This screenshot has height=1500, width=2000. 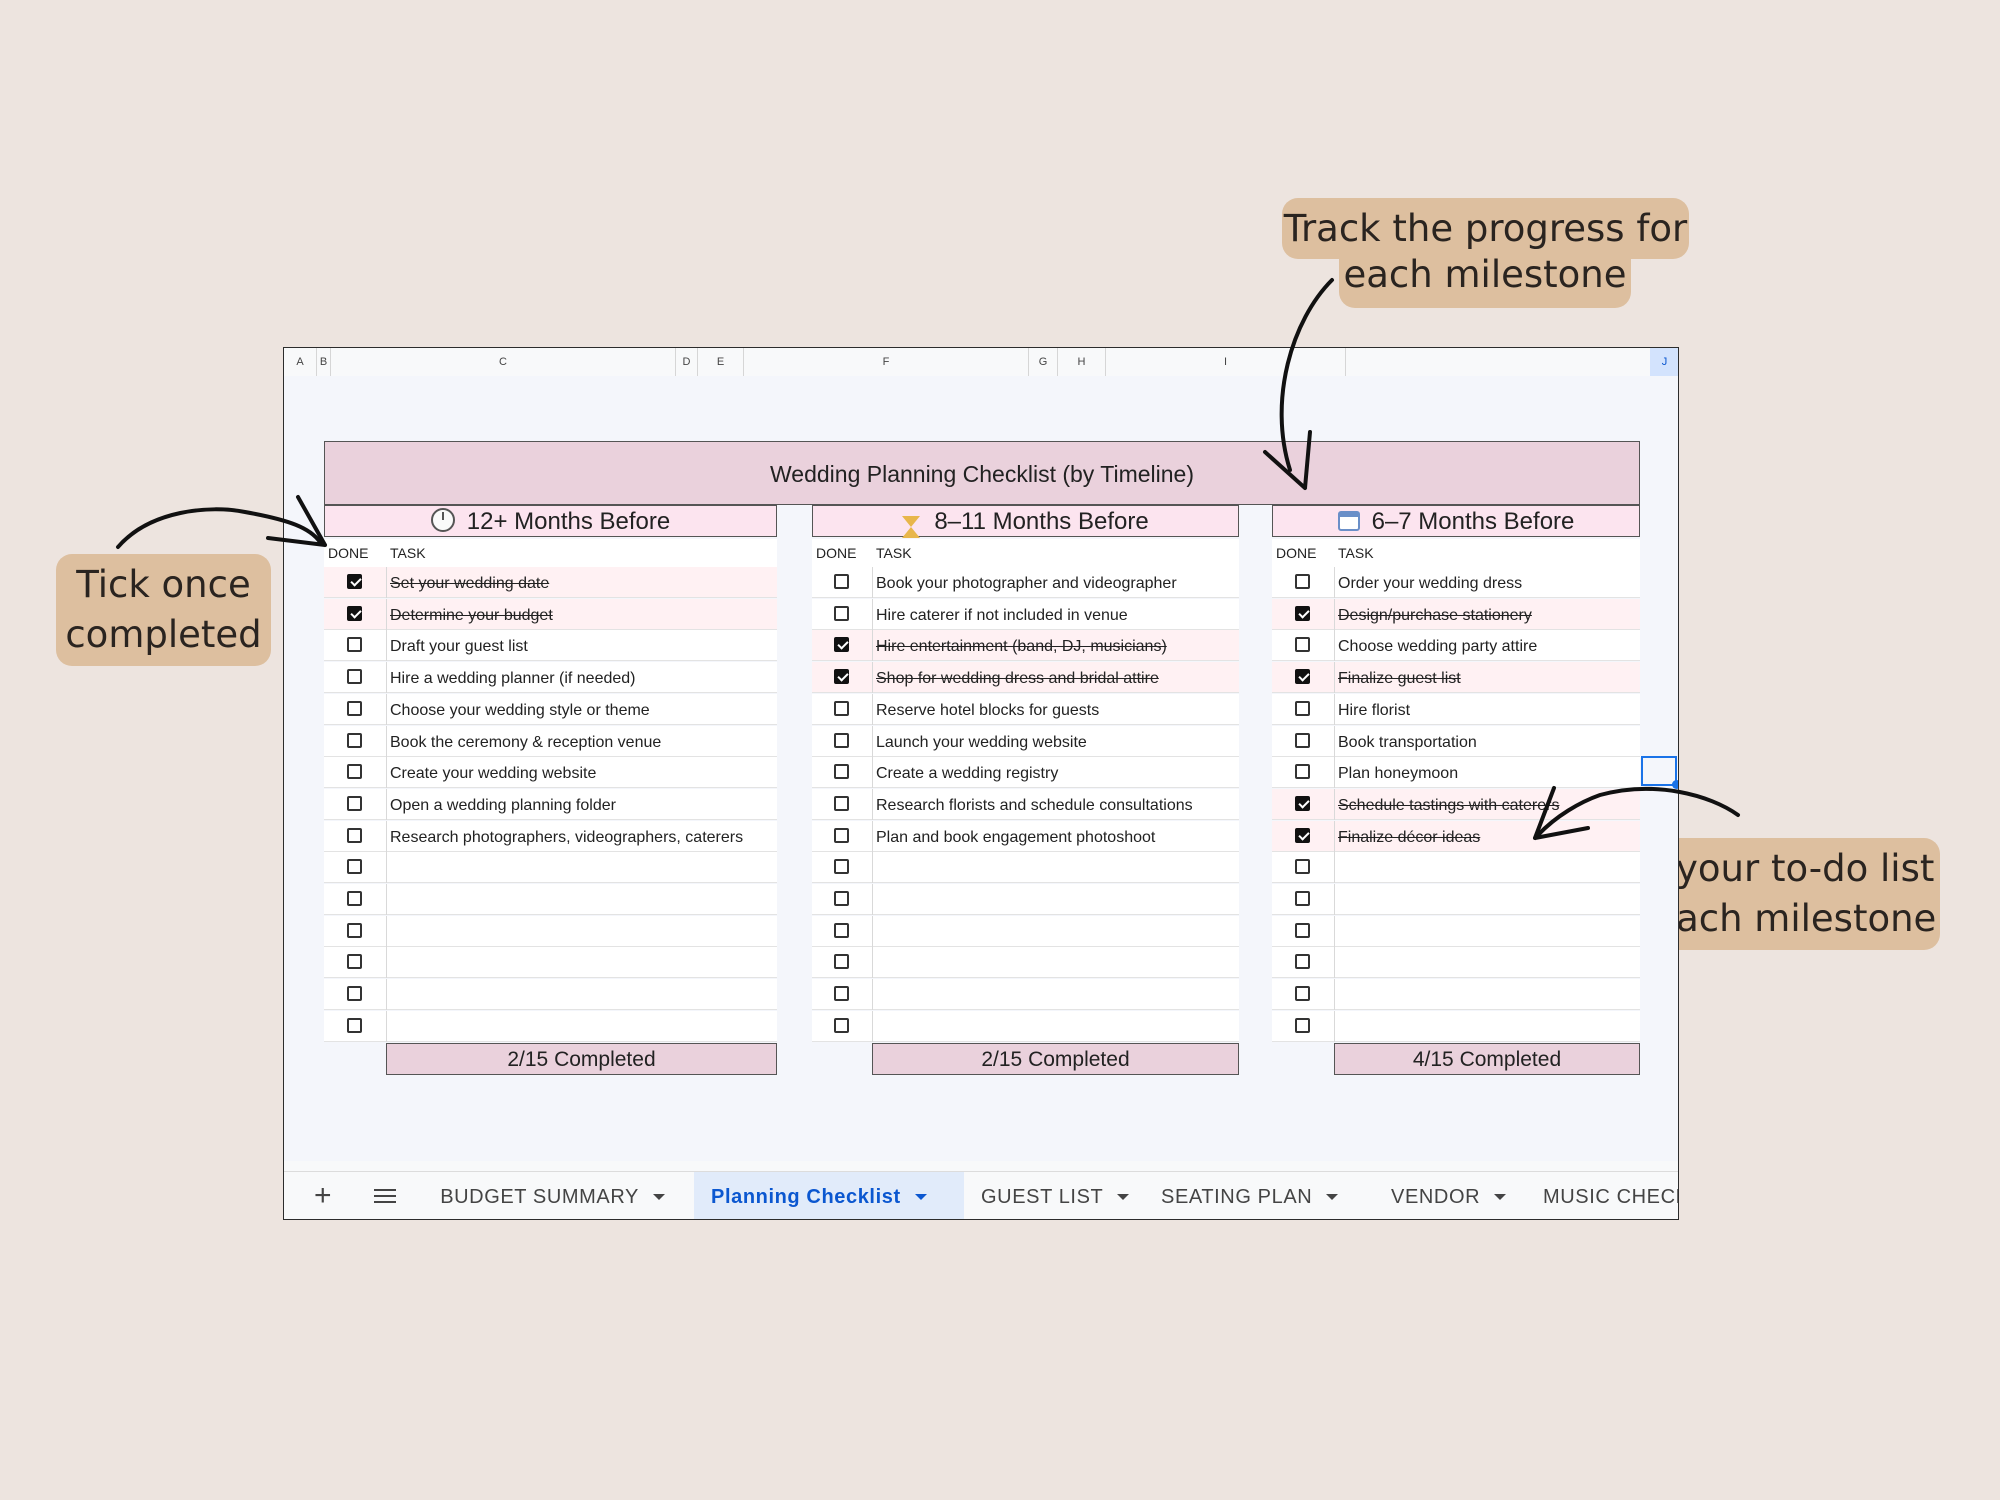 What do you see at coordinates (721, 362) in the screenshot?
I see `column-header-e: E` at bounding box center [721, 362].